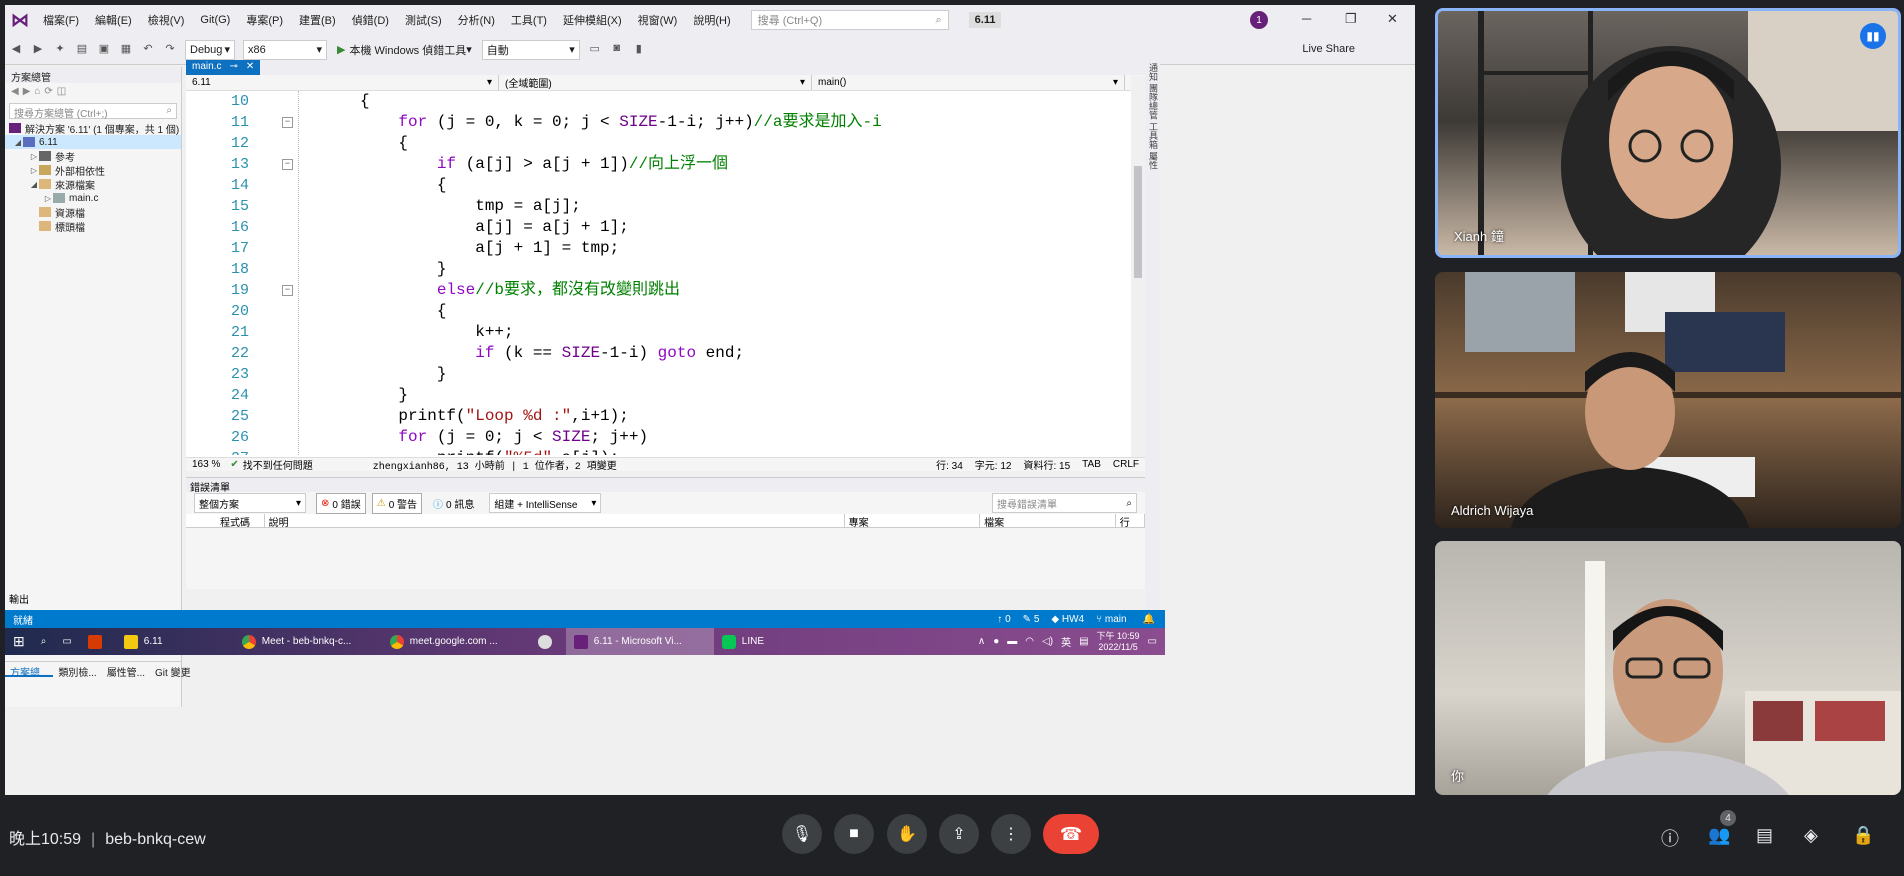 The image size is (1904, 876). I want to click on windows-start-icon: ⊞, so click(19, 641).